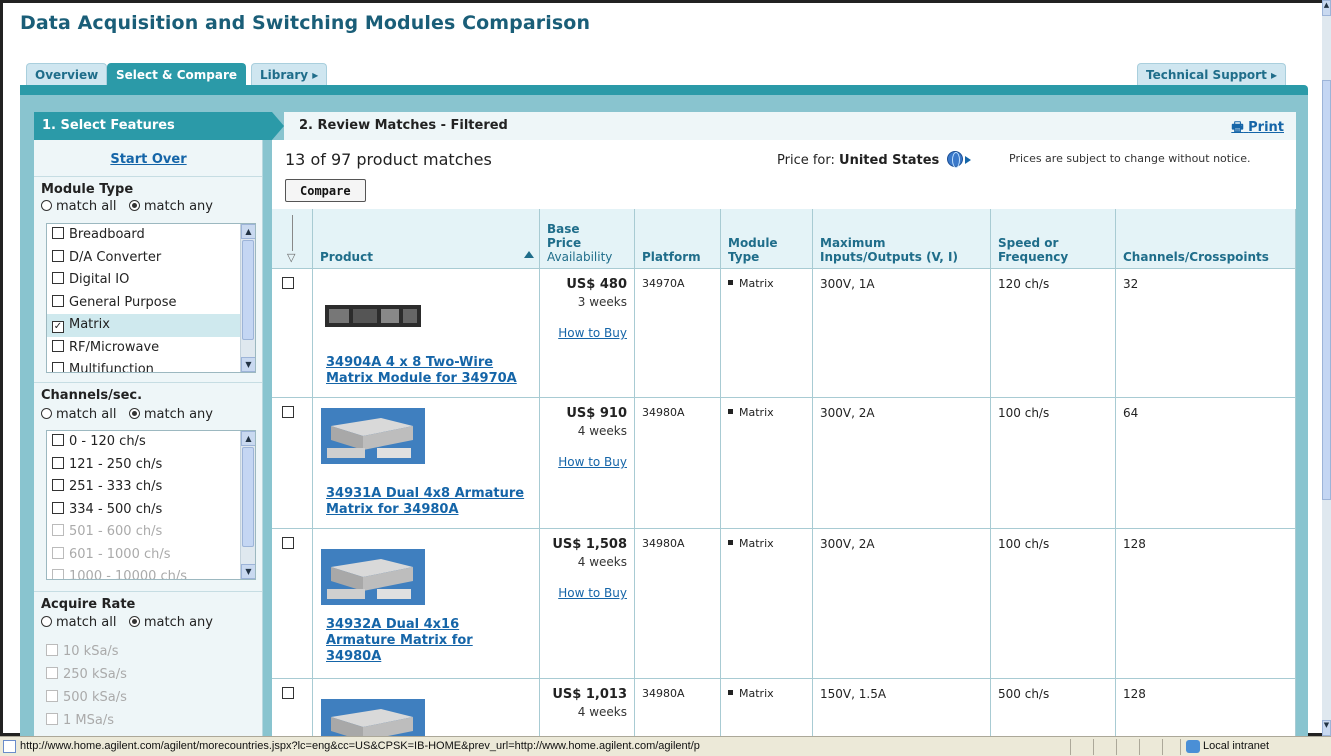  I want to click on platform-cell: 34970A, so click(678, 333).